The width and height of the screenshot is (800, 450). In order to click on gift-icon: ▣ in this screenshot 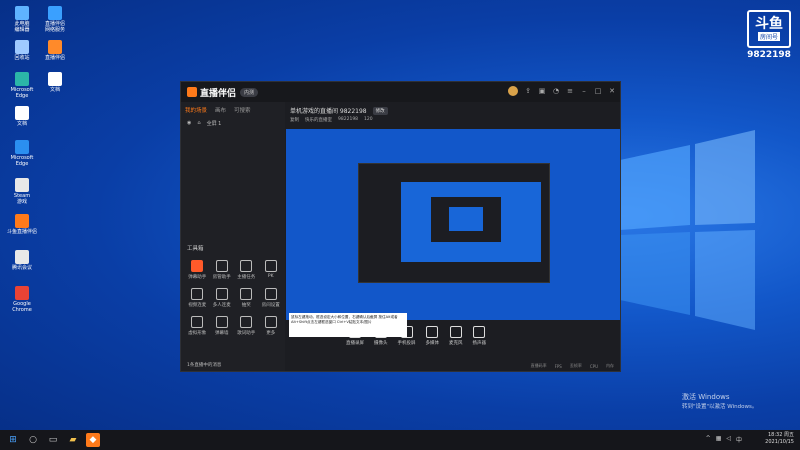, I will do `click(542, 91)`.